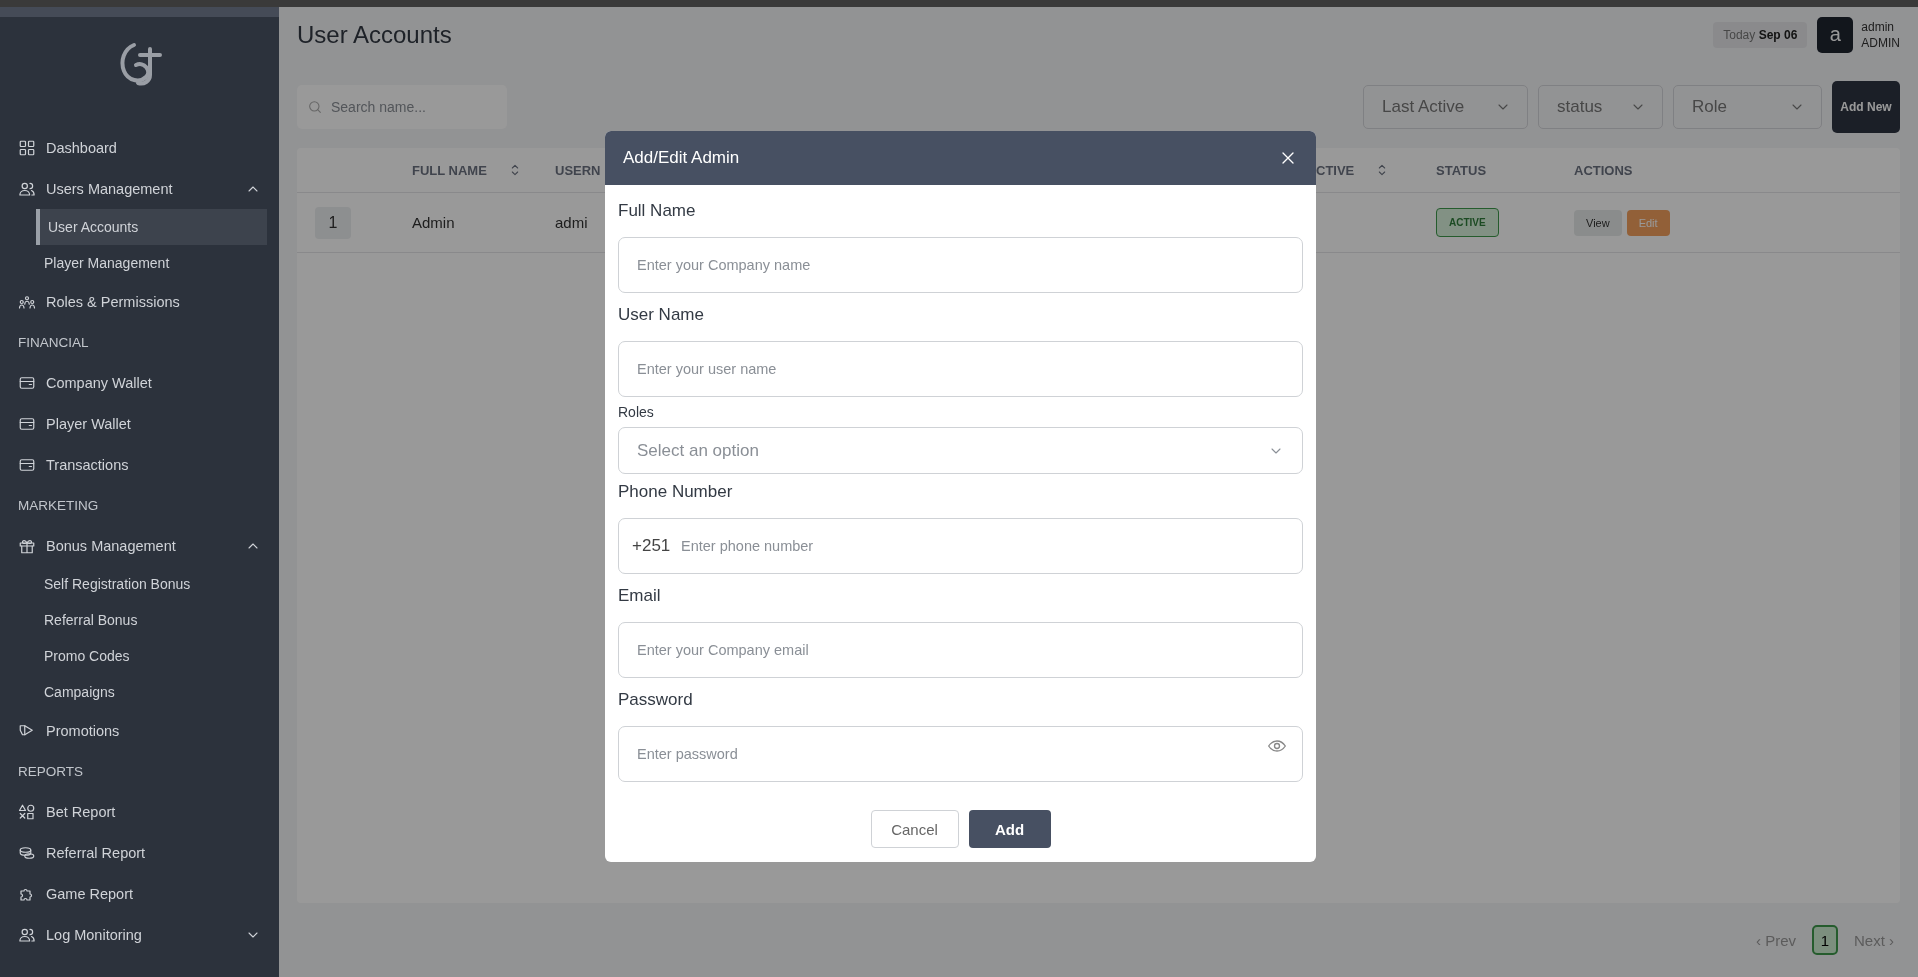 This screenshot has width=1918, height=977. What do you see at coordinates (139, 147) in the screenshot?
I see `sidebar-item: Dashboard` at bounding box center [139, 147].